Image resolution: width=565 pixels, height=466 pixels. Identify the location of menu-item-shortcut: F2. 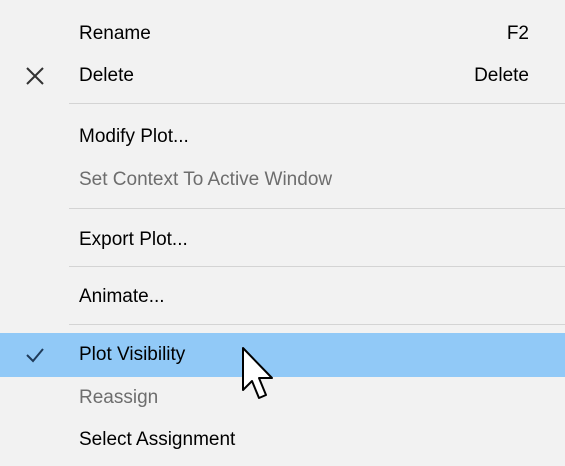
(517, 33).